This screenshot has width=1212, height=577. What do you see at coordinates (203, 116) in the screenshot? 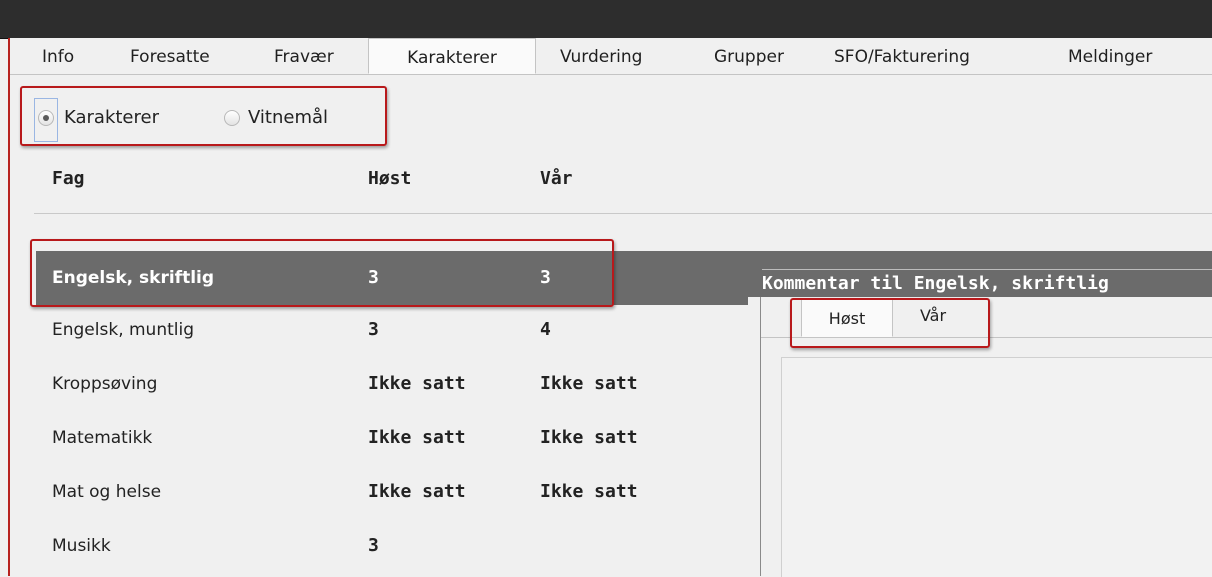
I see `highlight-box-view-toggle` at bounding box center [203, 116].